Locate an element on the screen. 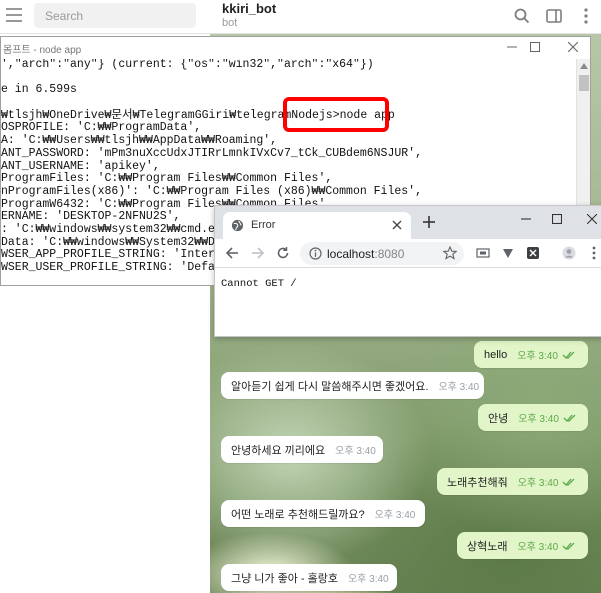  message-incoming: 어떤 노래로 추천해드릴까요? 오후 3:40 is located at coordinates (323, 513).